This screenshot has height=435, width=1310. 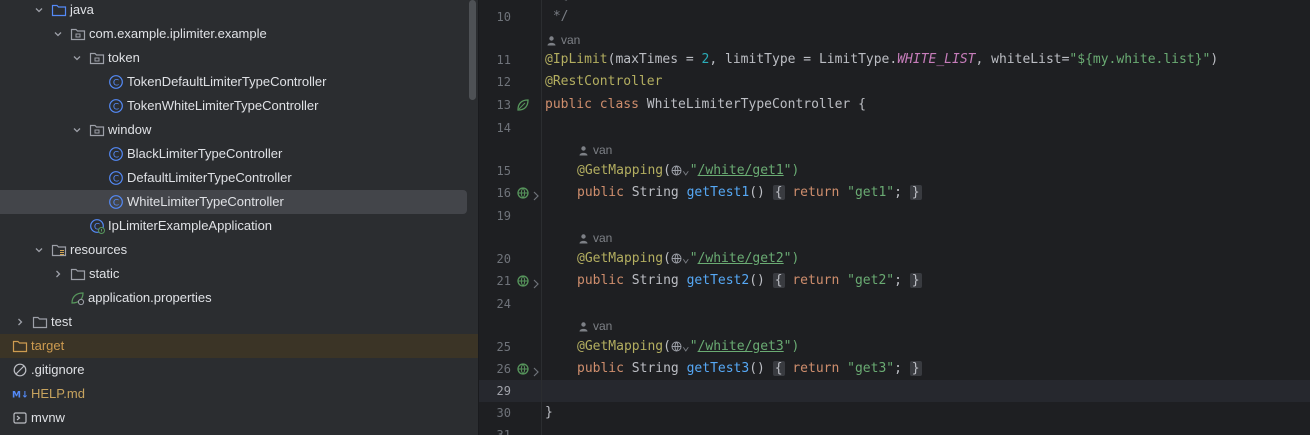 I want to click on tree-item-test: test, so click(x=239, y=322).